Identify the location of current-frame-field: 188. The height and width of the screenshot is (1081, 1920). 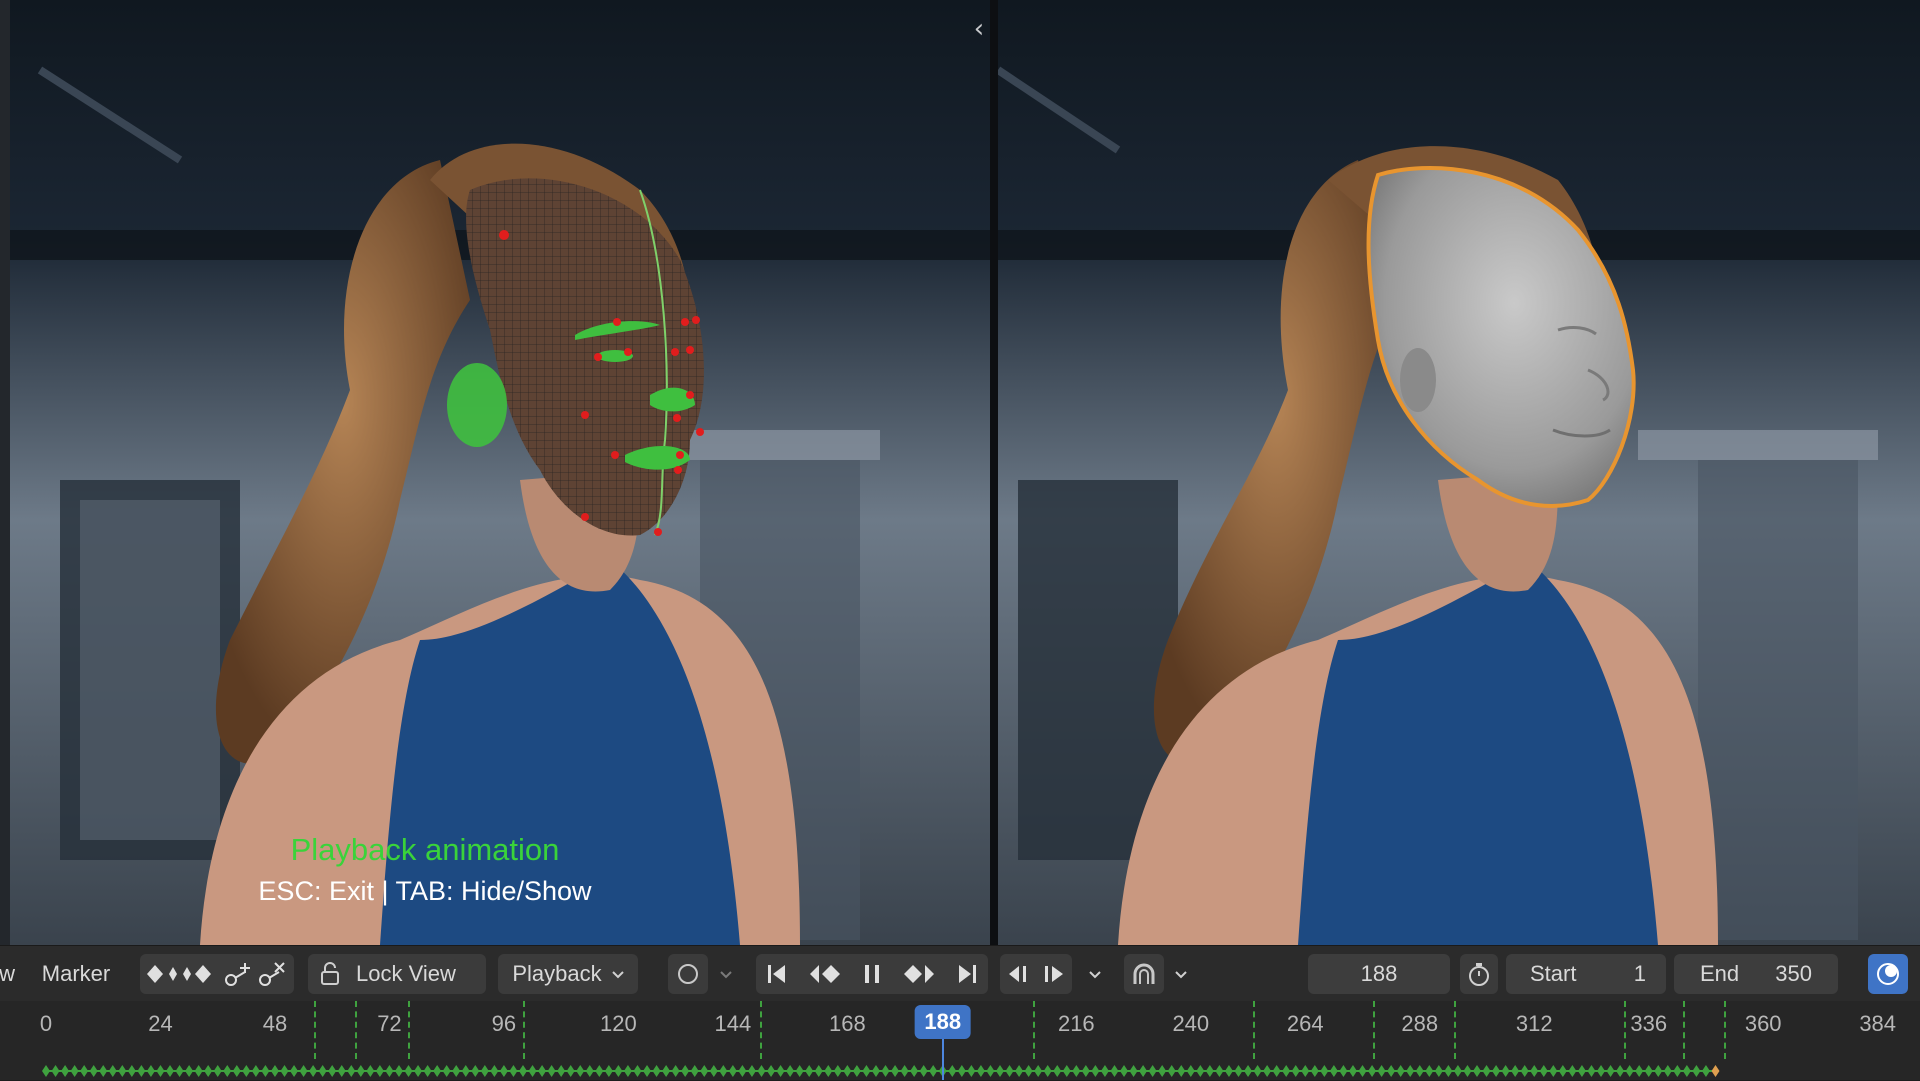
(1379, 974).